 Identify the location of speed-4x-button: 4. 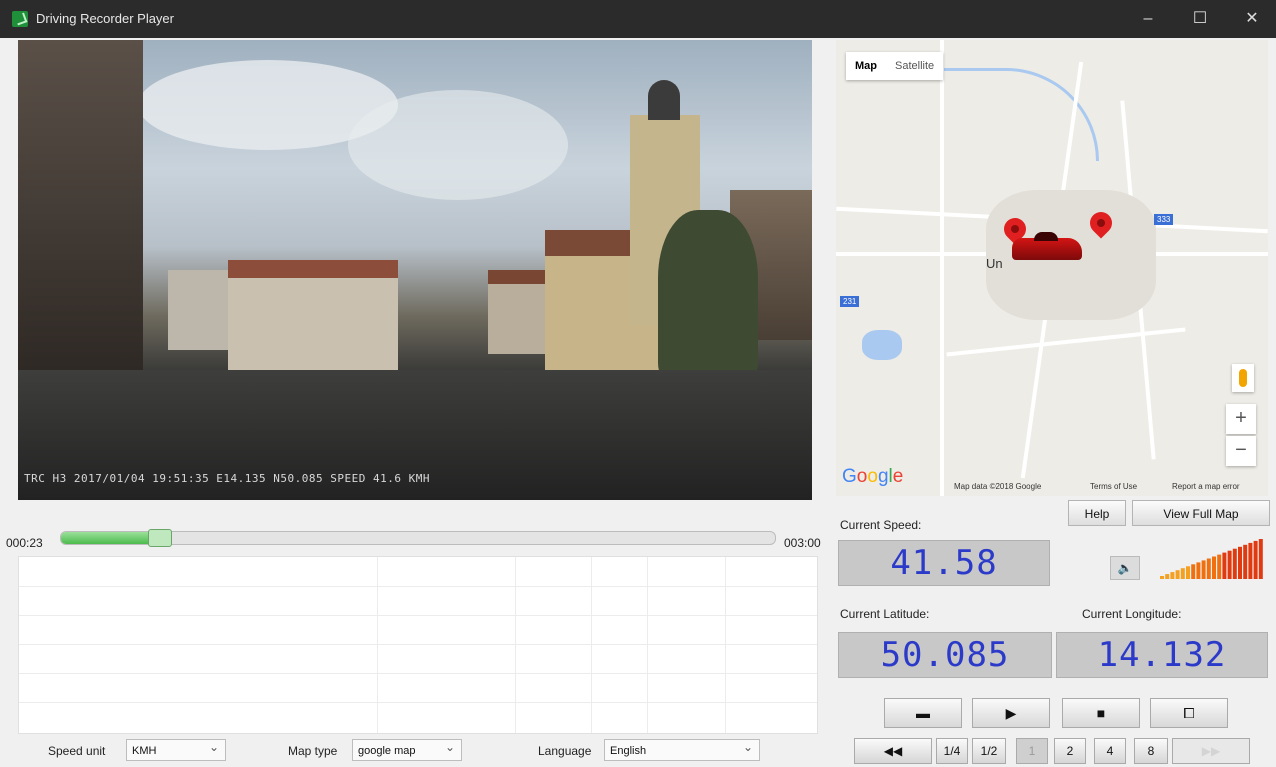
(1110, 751).